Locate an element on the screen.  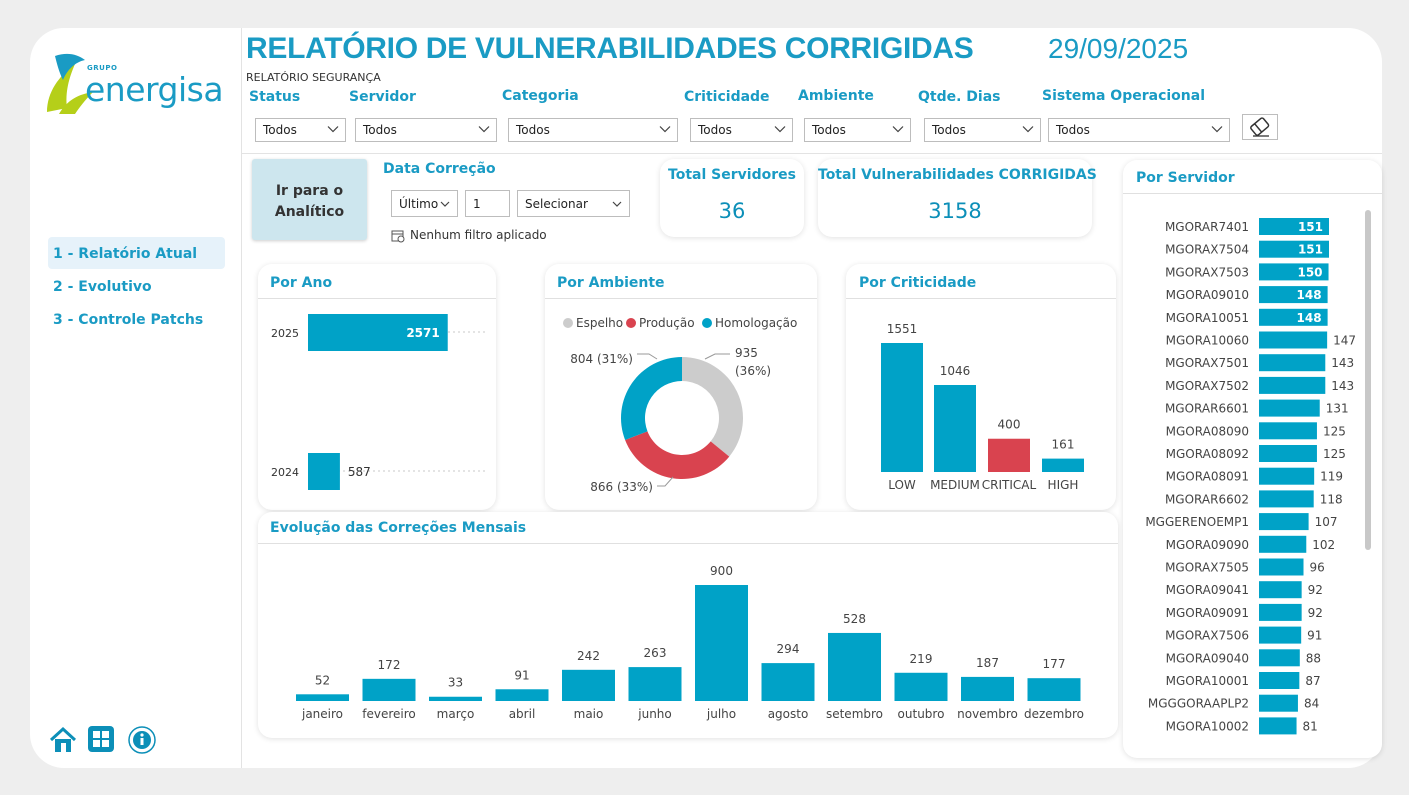
tick-label-fevereiro: fevereiro is located at coordinates (389, 714).